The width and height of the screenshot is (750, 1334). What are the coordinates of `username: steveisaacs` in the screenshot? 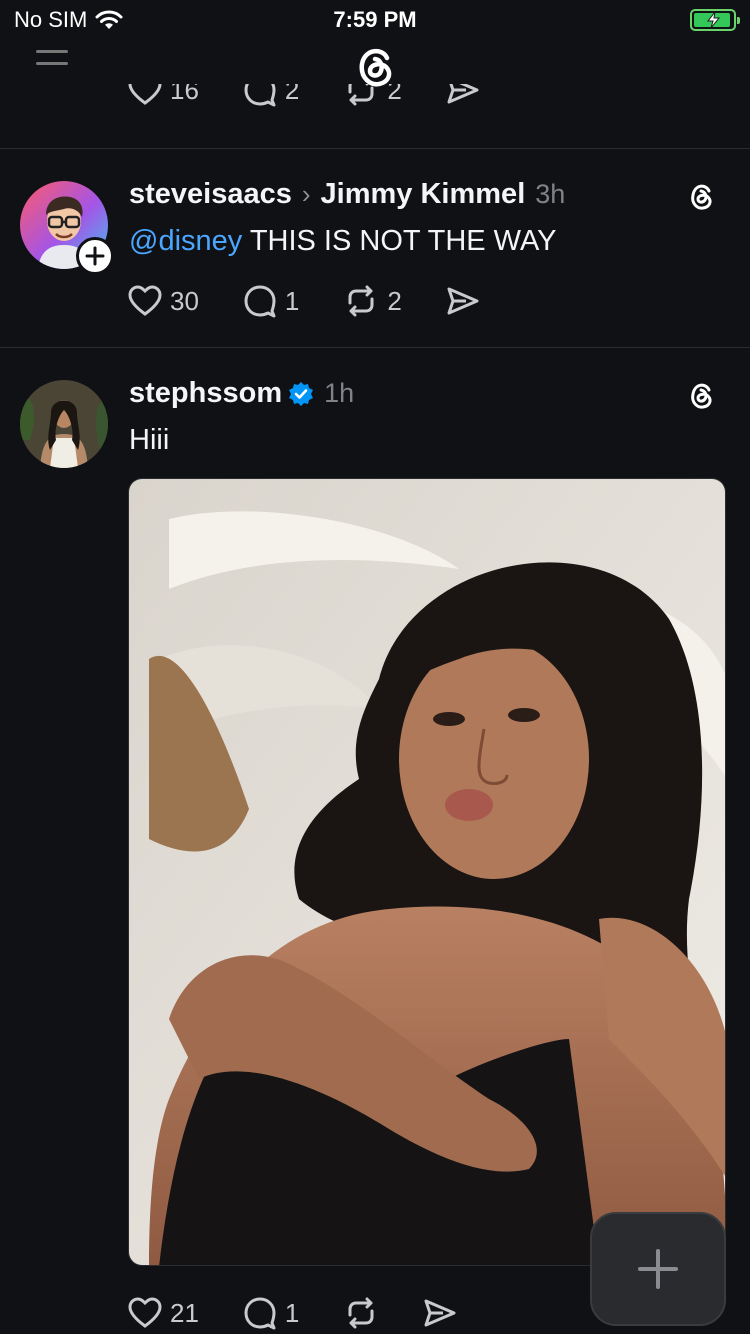 It's located at (210, 194).